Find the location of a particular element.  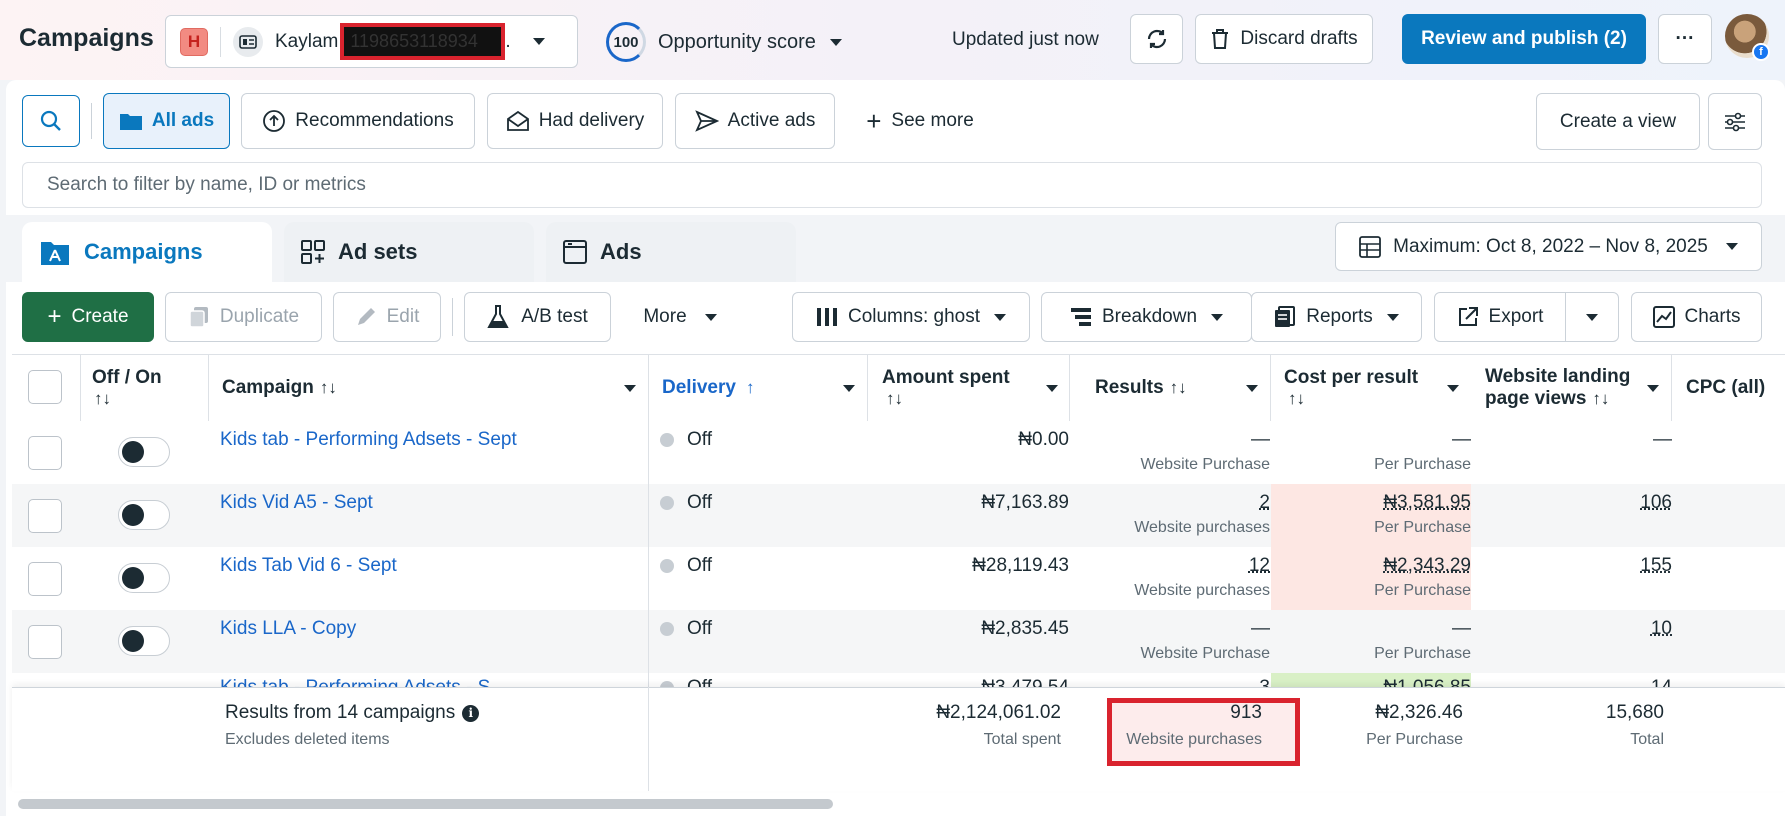

charts-button: Charts is located at coordinates (1696, 317).